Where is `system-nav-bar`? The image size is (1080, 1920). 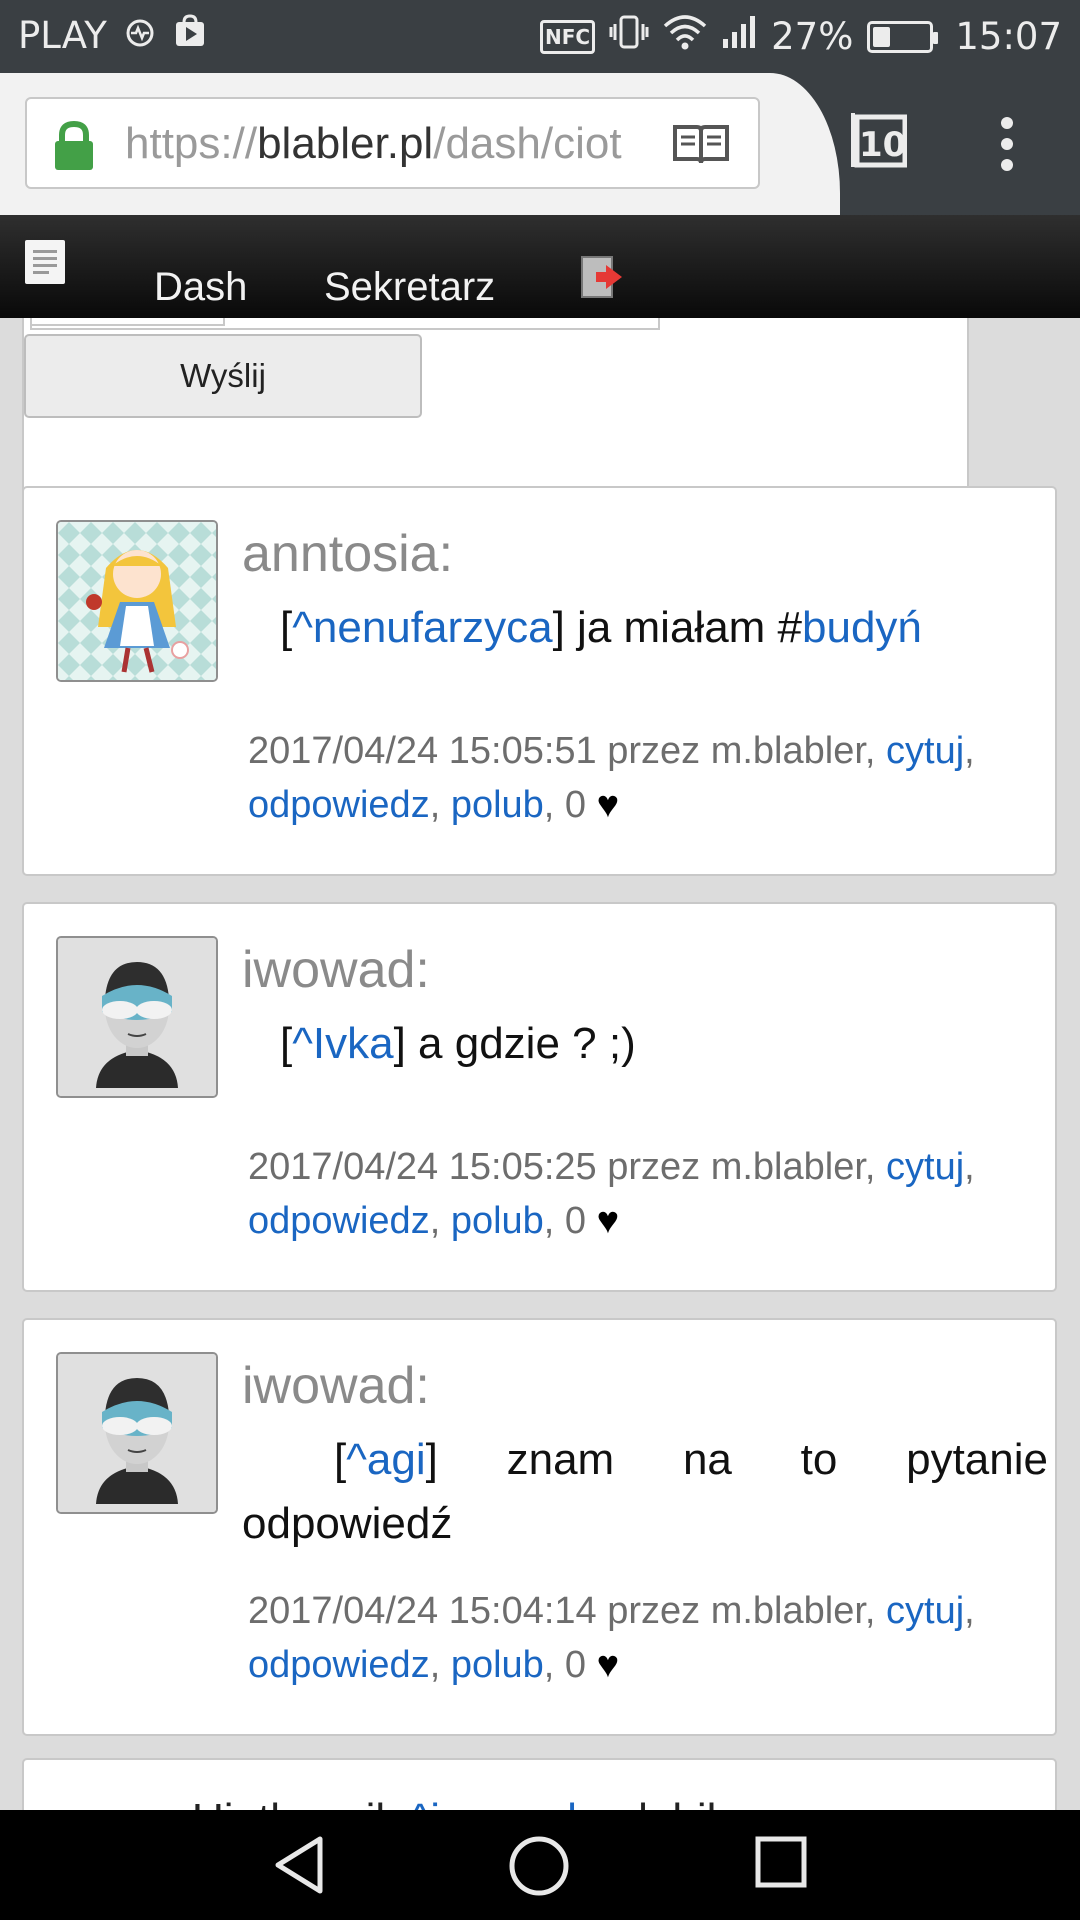 system-nav-bar is located at coordinates (540, 1865).